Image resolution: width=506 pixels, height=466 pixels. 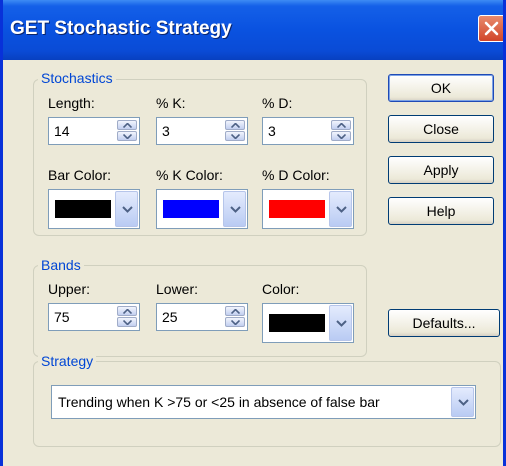 I want to click on ok-button: OK, so click(x=441, y=88).